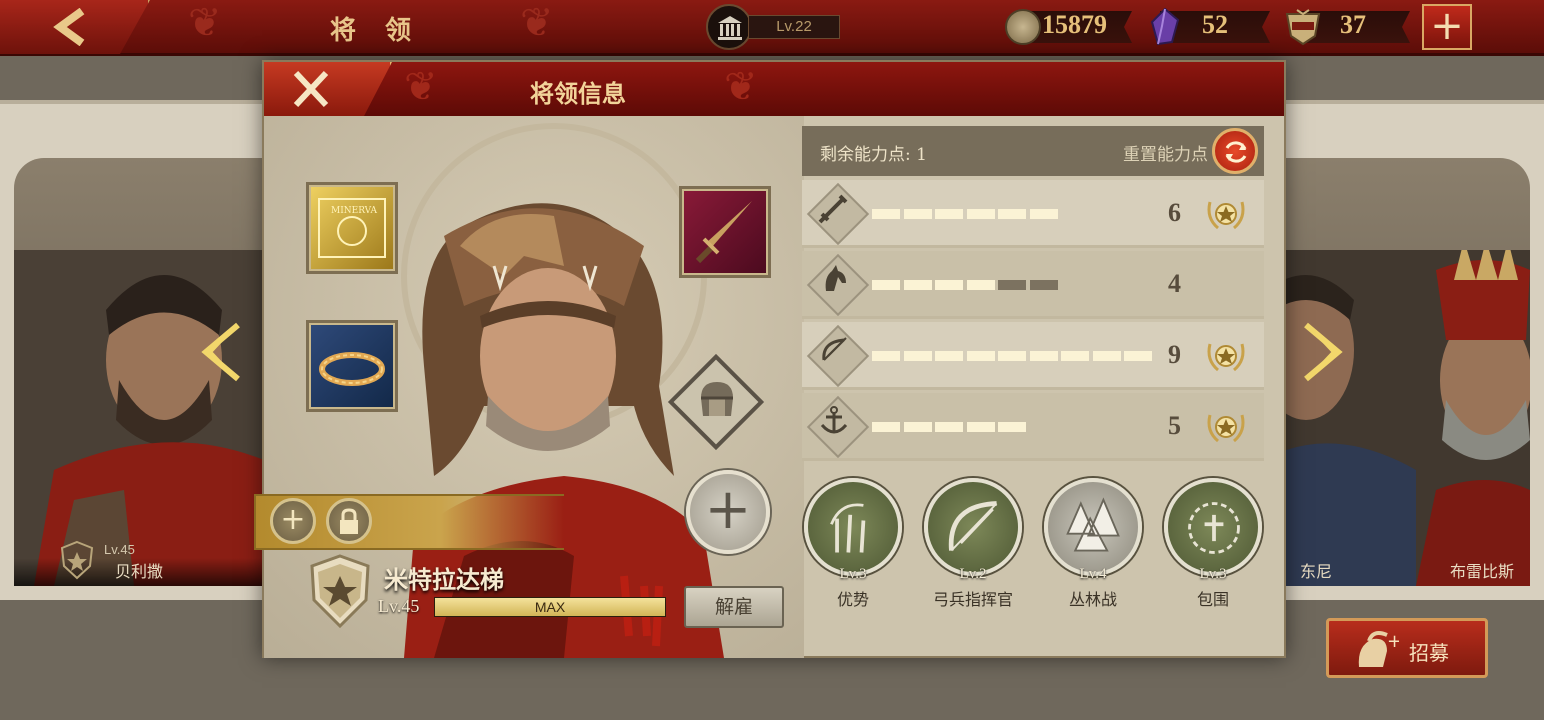 Image resolution: width=1544 pixels, height=720 pixels. I want to click on gem-icon, so click(1165, 27).